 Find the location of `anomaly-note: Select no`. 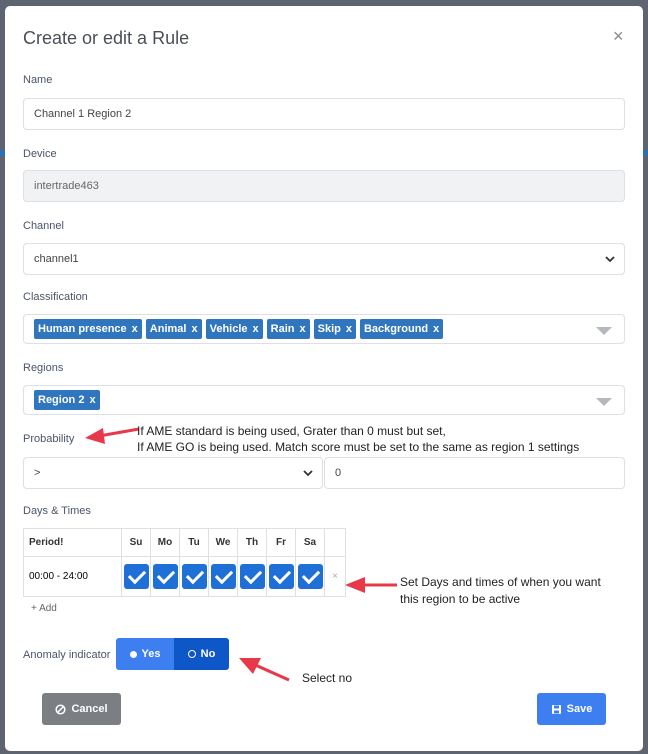

anomaly-note: Select no is located at coordinates (327, 678).